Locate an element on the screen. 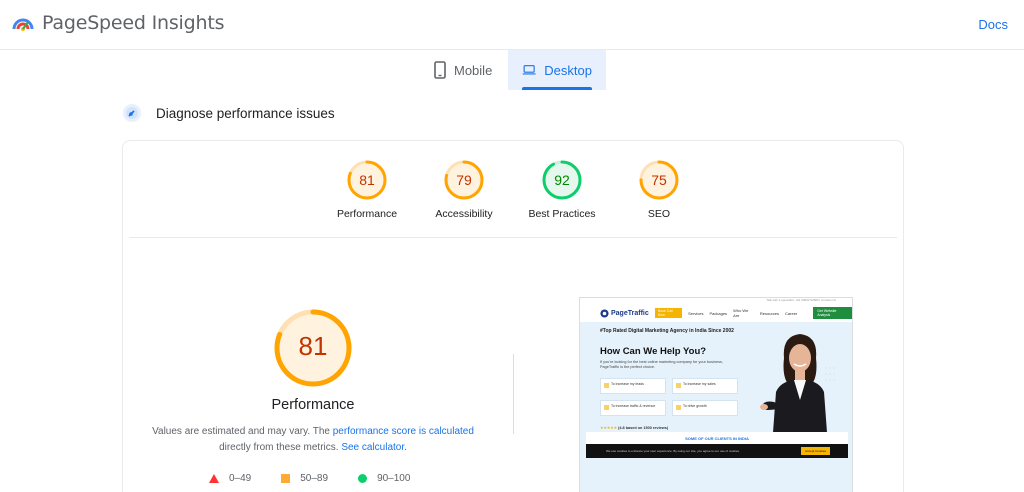 This screenshot has width=1024, height=492. shot-stars: ★★★★★ is located at coordinates (609, 428).